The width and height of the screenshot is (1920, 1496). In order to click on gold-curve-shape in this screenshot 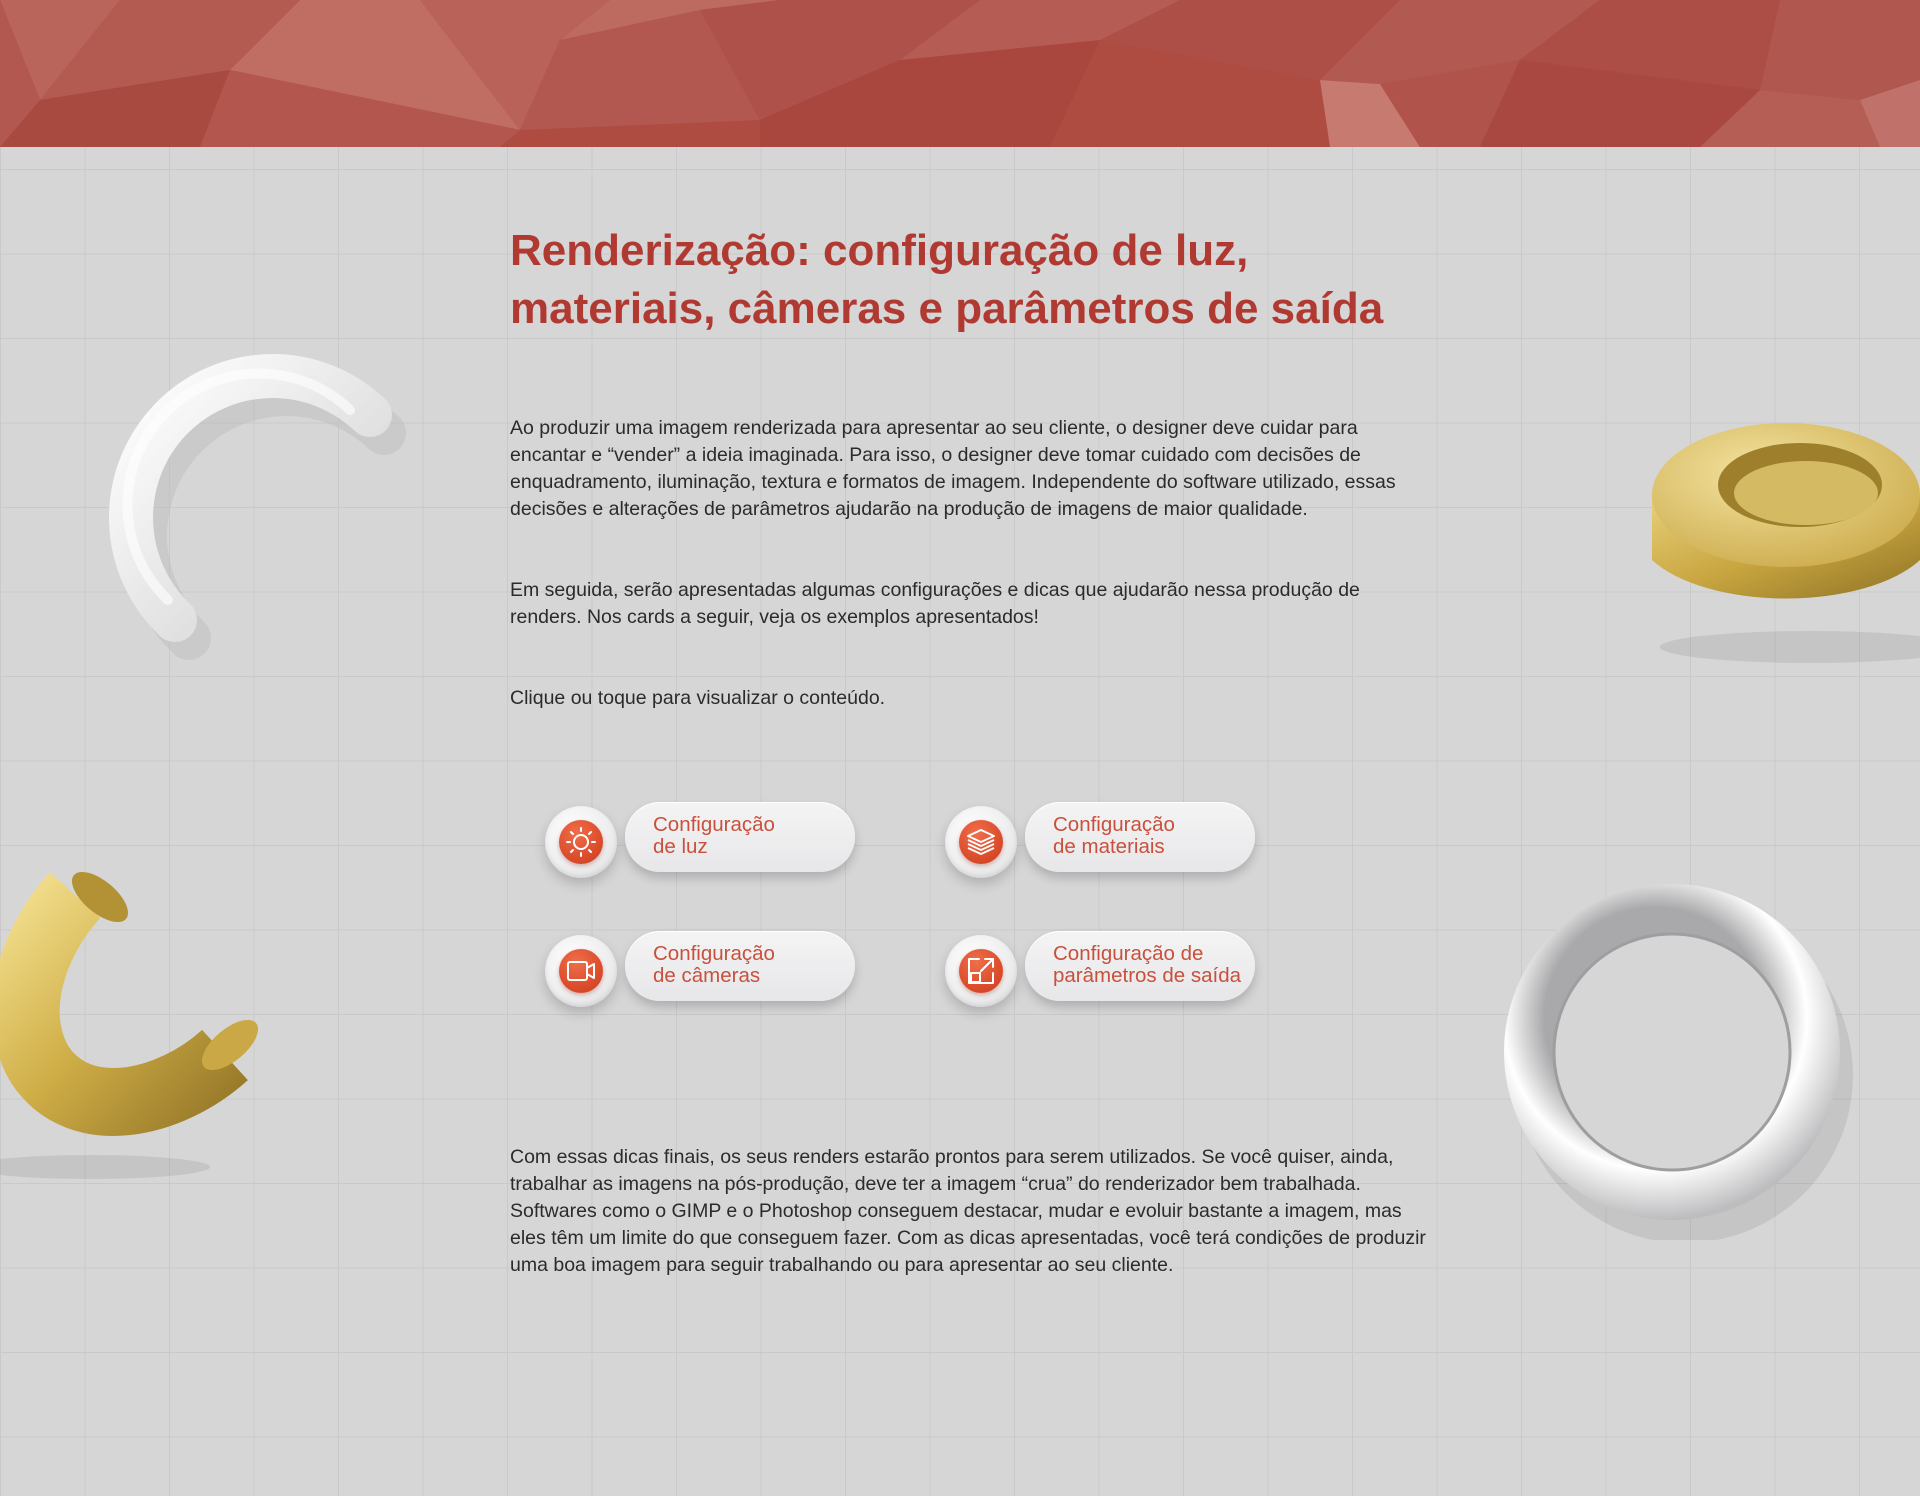, I will do `click(129, 1025)`.